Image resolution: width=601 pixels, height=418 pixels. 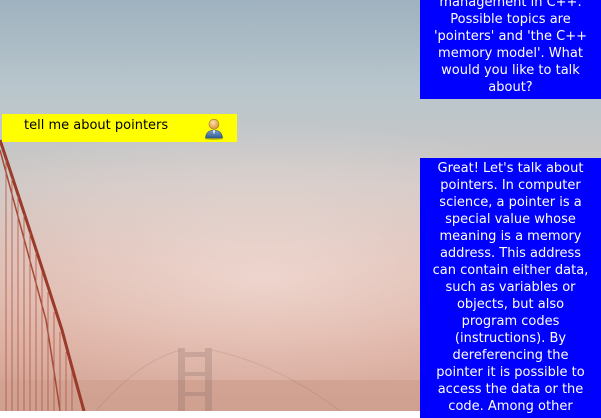 I want to click on user-message-bubble: tell me about pointers, so click(x=119, y=128).